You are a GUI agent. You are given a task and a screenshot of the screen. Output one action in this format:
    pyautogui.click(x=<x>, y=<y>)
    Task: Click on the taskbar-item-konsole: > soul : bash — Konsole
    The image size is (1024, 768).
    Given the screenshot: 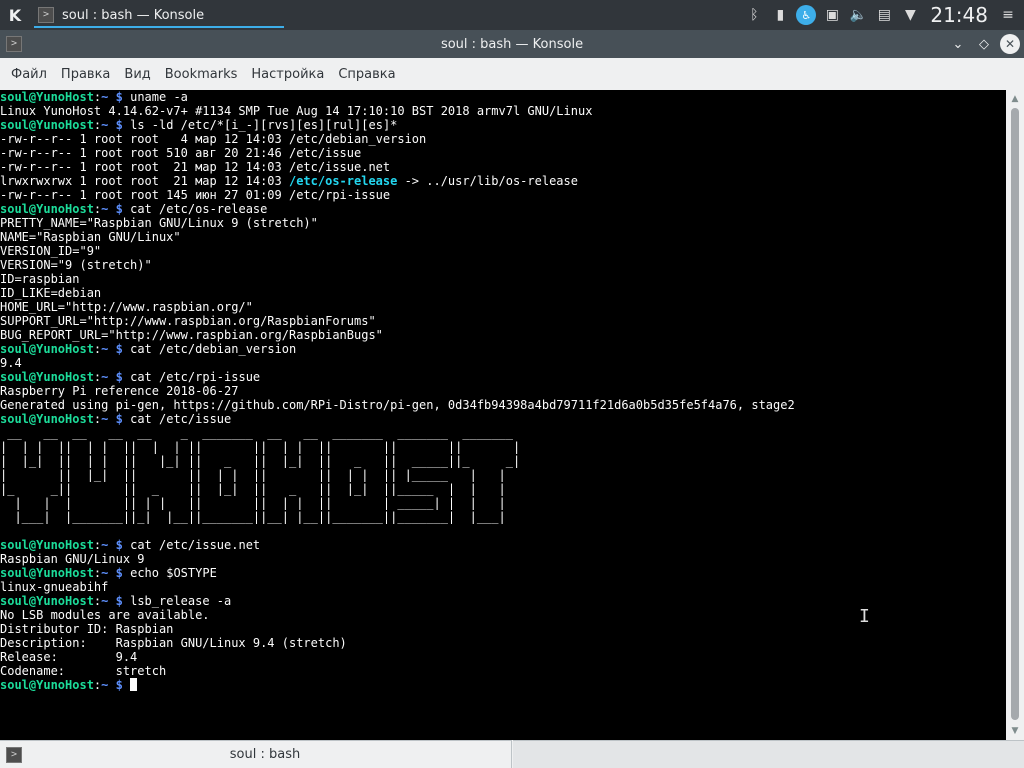 What is the action you would take?
    pyautogui.click(x=159, y=15)
    